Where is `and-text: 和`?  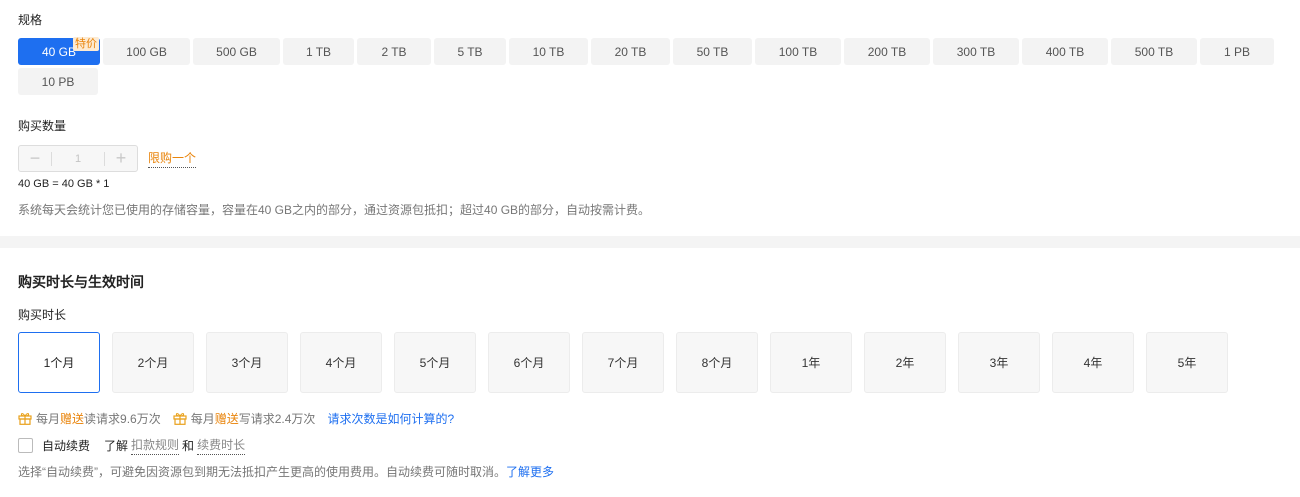
and-text: 和 is located at coordinates (188, 446).